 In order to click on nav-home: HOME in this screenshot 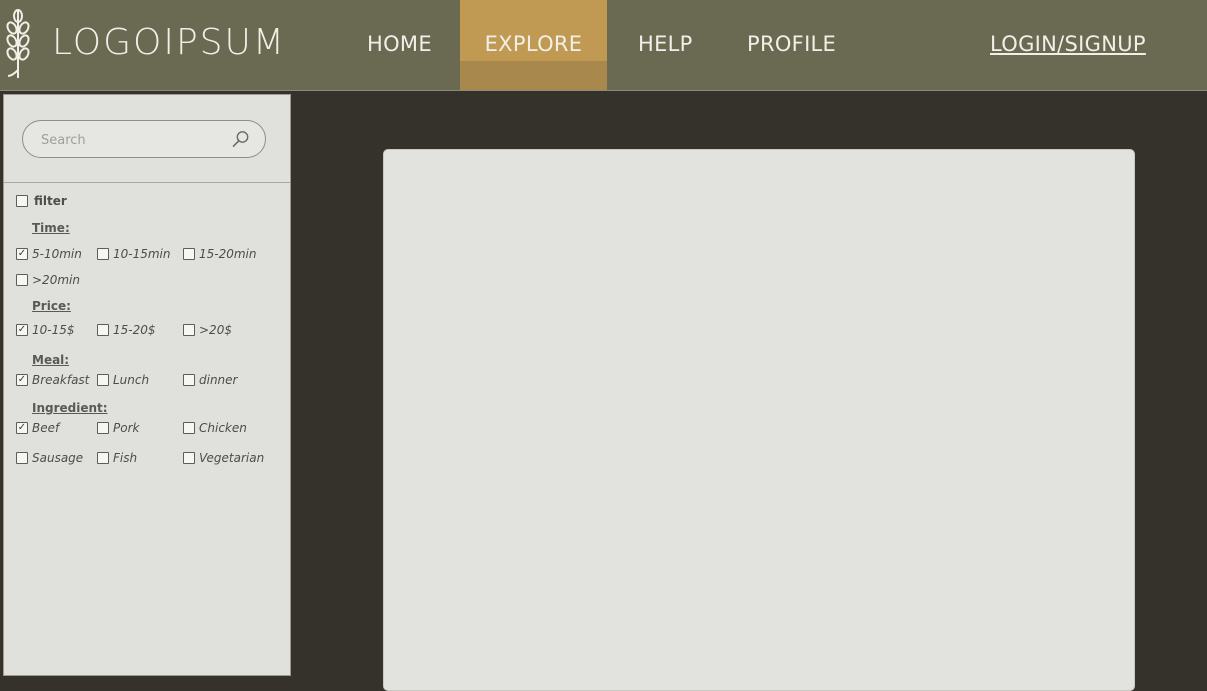, I will do `click(399, 45)`.